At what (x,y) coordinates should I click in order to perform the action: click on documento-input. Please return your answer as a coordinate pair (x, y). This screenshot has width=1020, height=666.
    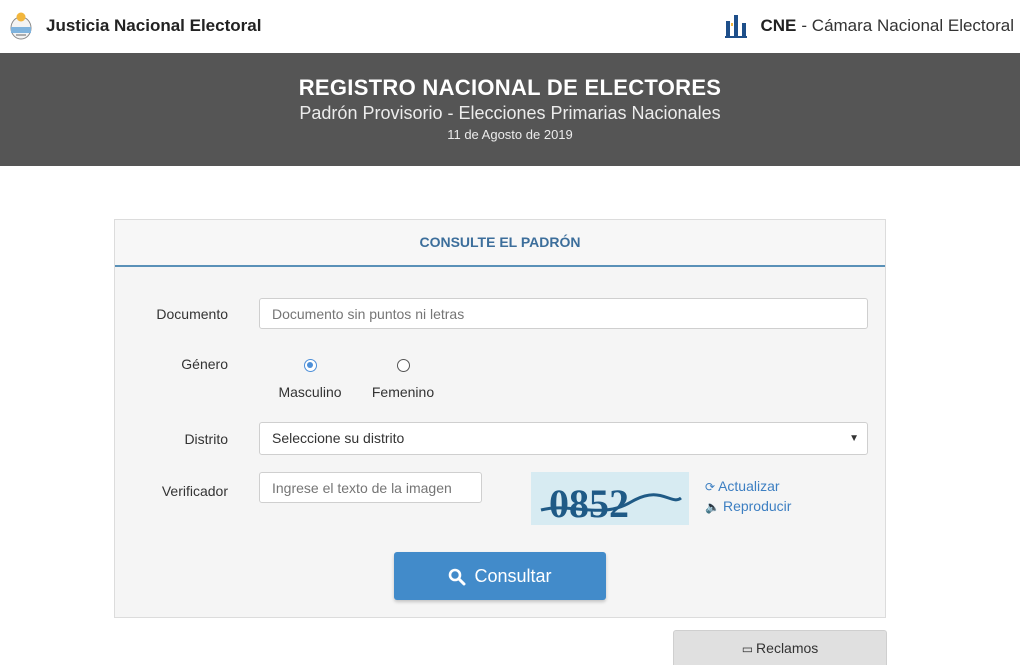
    Looking at the image, I should click on (563, 313).